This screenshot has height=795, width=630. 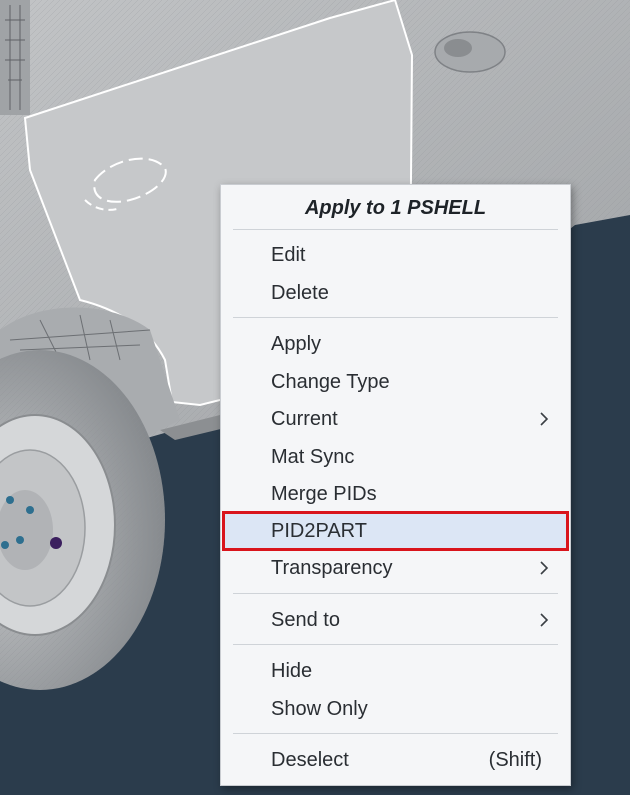 I want to click on menu-item-label: Transparency, so click(x=332, y=568).